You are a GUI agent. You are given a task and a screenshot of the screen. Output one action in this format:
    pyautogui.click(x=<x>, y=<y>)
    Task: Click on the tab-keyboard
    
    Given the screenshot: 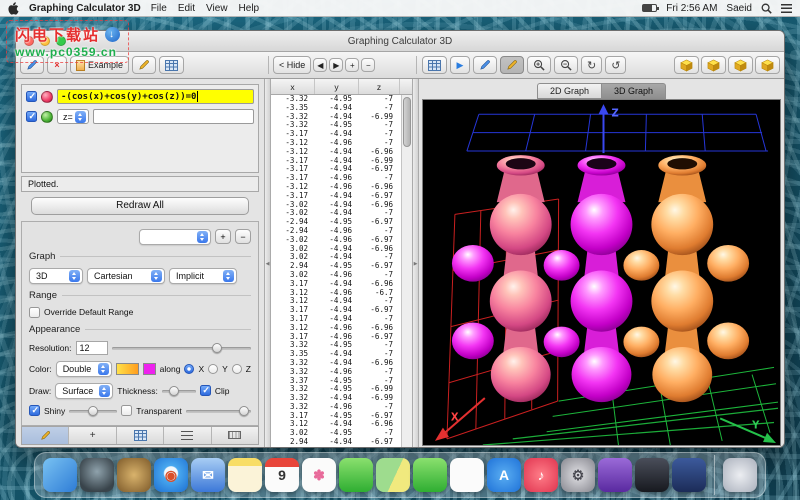 What is the action you would take?
    pyautogui.click(x=235, y=435)
    